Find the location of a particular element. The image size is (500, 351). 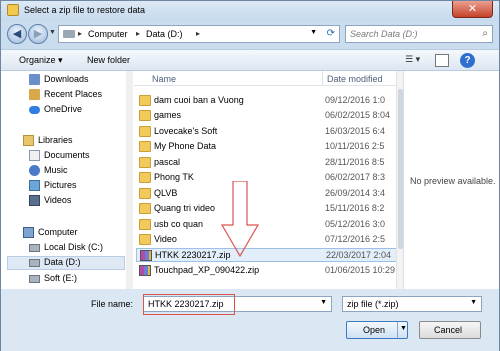

list-item: dam cuoi ban a Vuong 09/12/2016 1:0 is located at coordinates (267, 101).